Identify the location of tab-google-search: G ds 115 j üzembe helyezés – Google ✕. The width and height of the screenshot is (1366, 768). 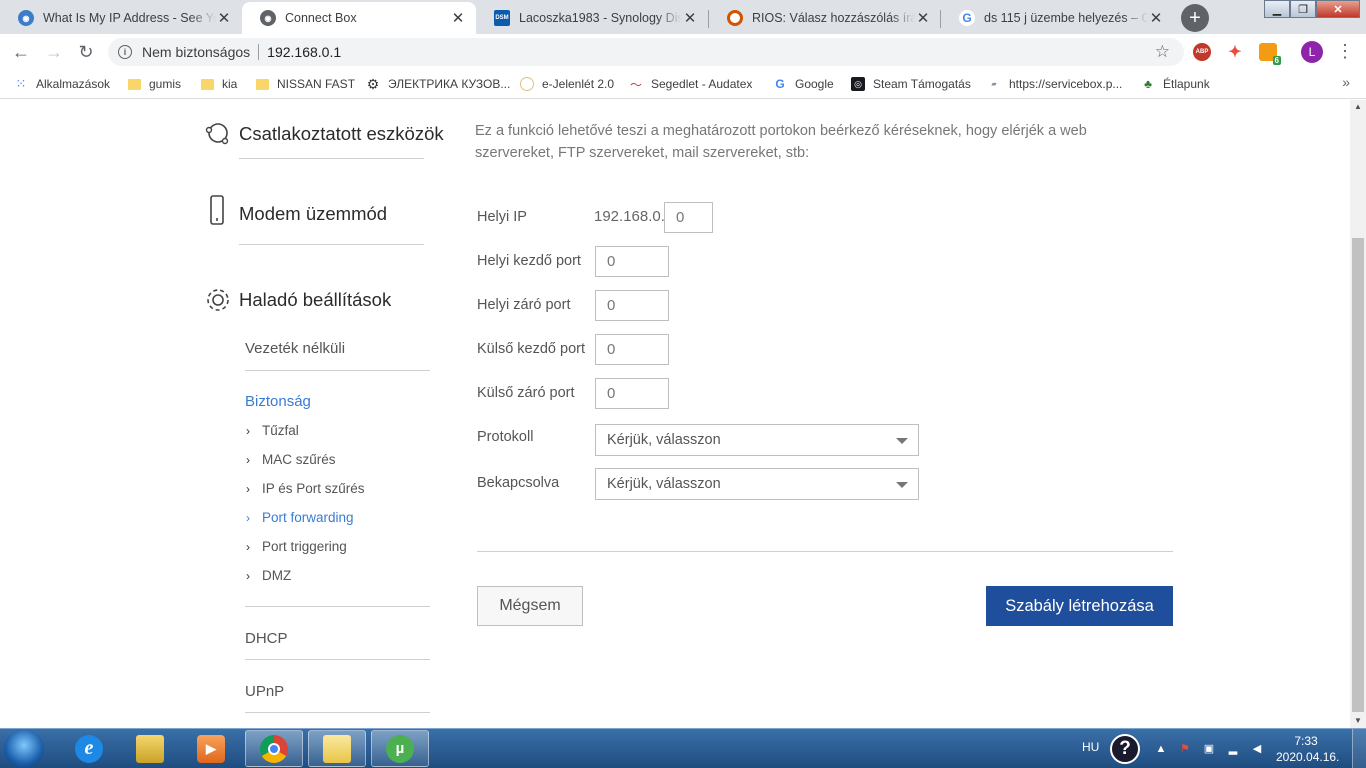
(1057, 18).